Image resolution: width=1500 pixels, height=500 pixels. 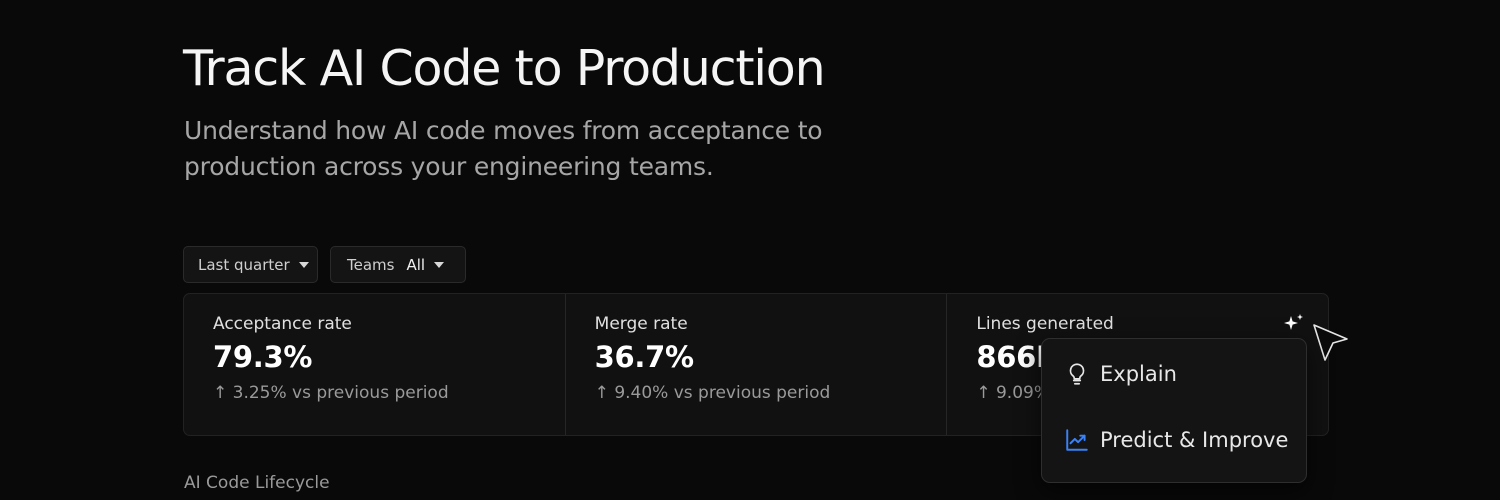 What do you see at coordinates (257, 483) in the screenshot?
I see `section-heading: AI Code Lifecycle` at bounding box center [257, 483].